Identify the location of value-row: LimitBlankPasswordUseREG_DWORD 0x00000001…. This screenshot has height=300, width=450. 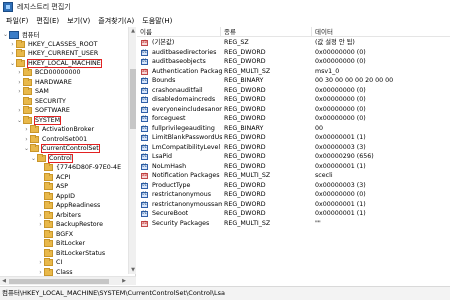
(293, 138).